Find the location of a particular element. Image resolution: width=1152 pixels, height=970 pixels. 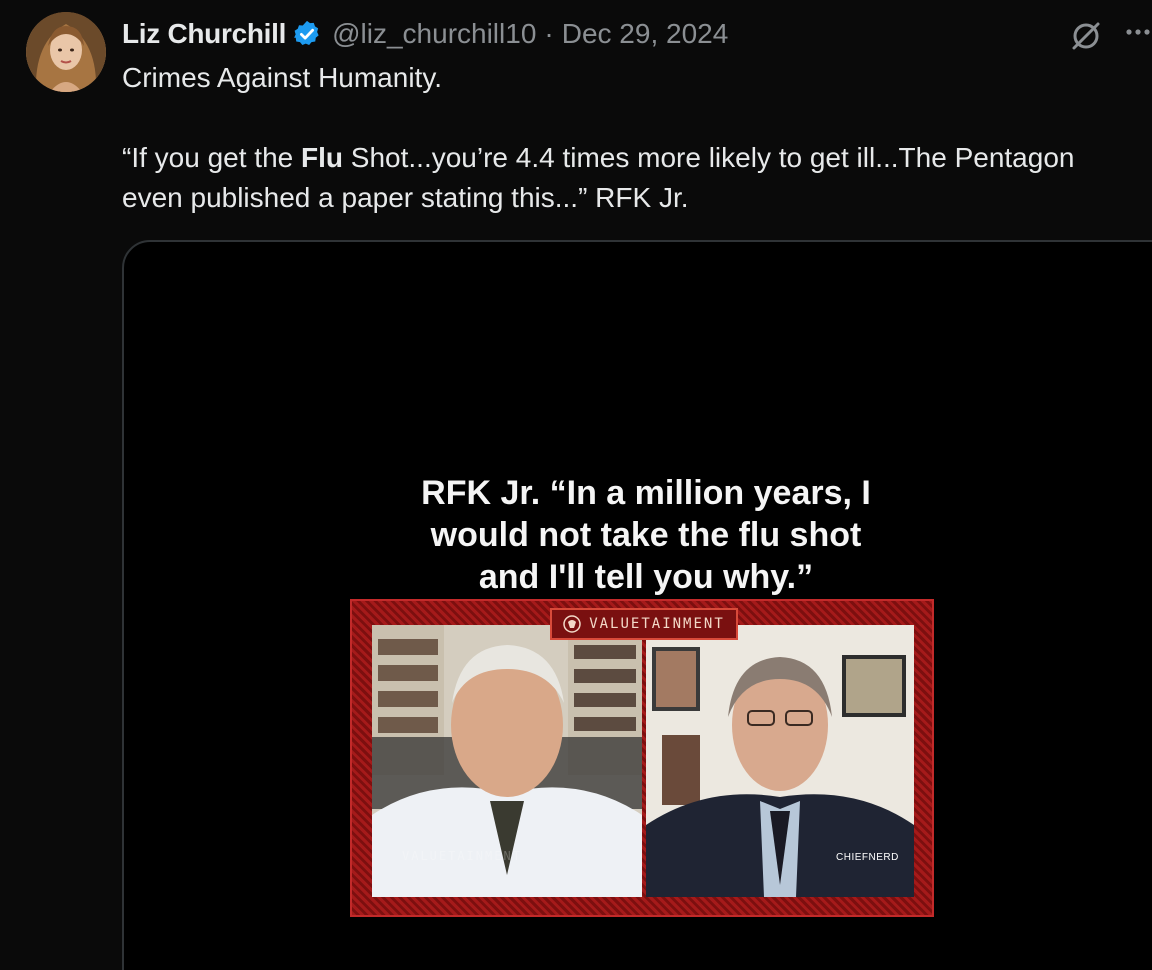

avatar-photo-icon is located at coordinates (66, 52).